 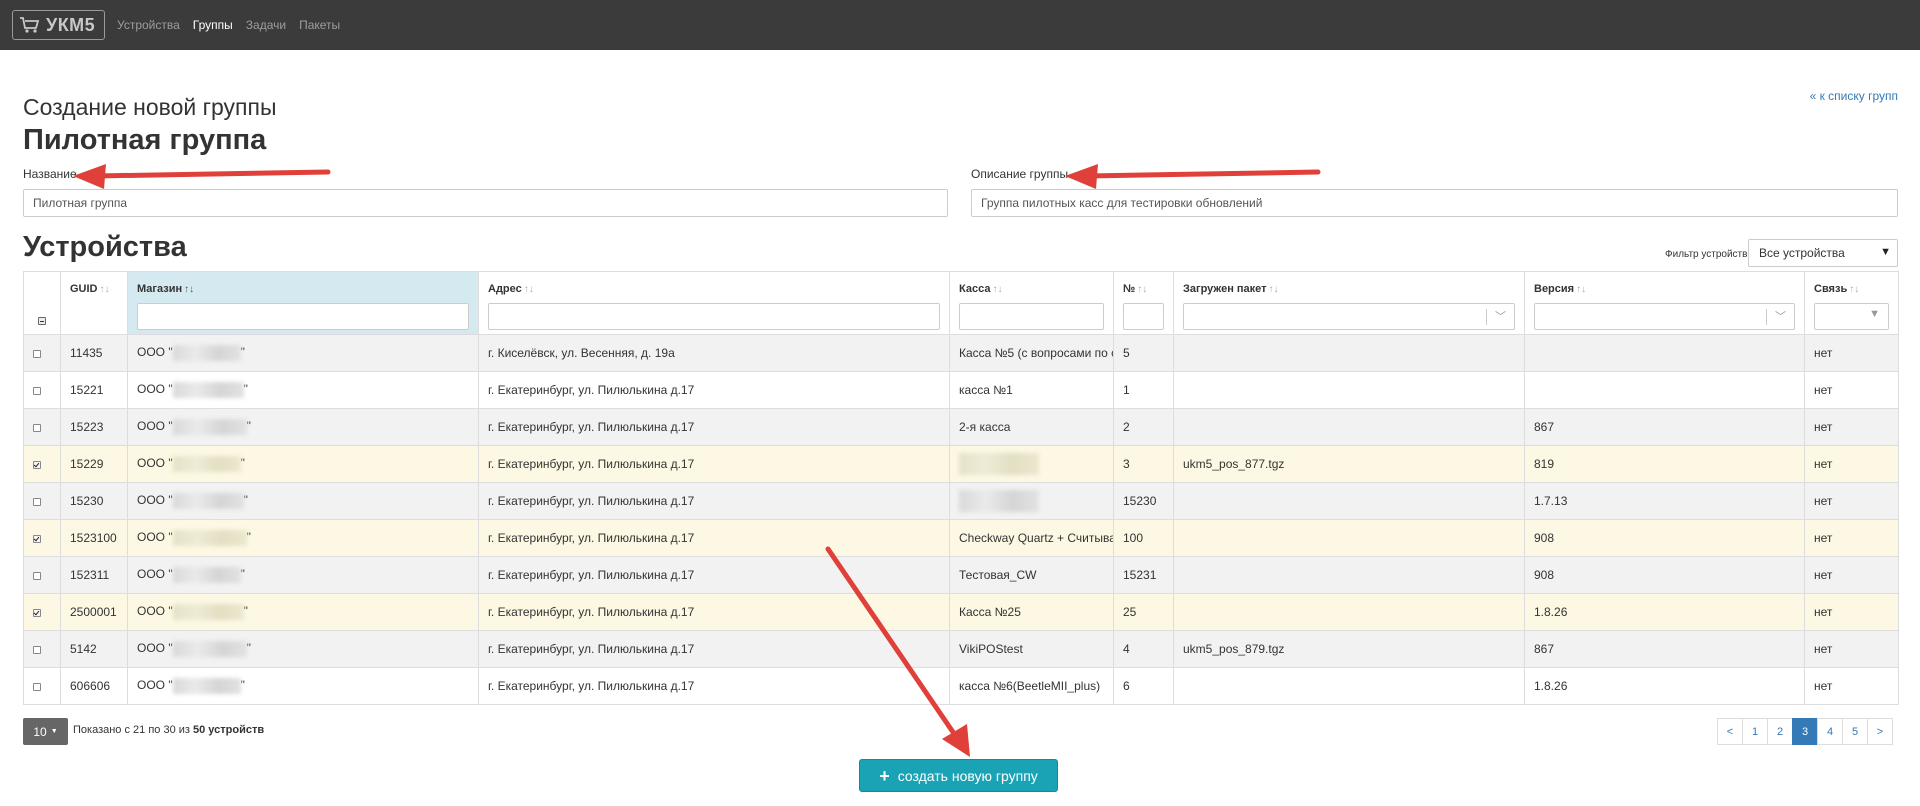 What do you see at coordinates (148, 25) in the screenshot?
I see `nav-link-0: Устройства` at bounding box center [148, 25].